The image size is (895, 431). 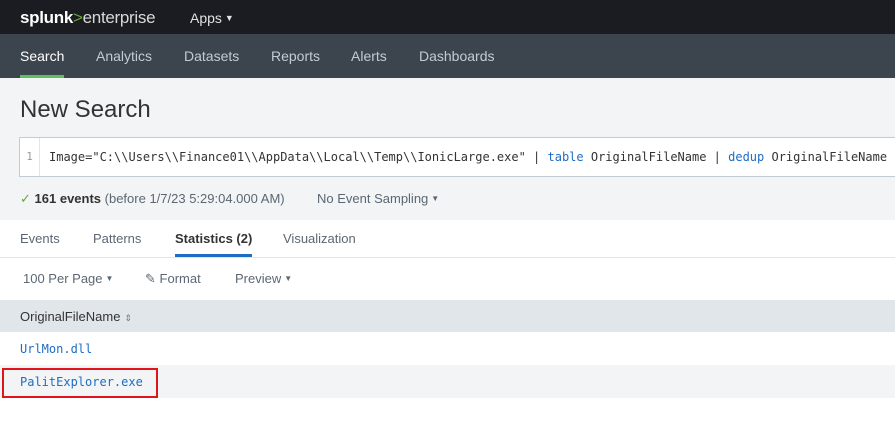 What do you see at coordinates (78, 17) in the screenshot?
I see `logo-chevron: >` at bounding box center [78, 17].